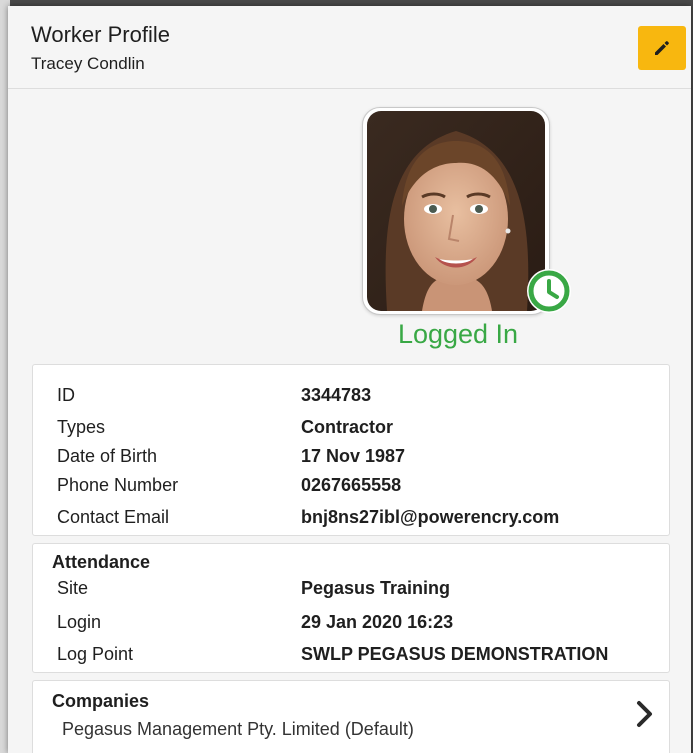 The width and height of the screenshot is (693, 753). Describe the element at coordinates (376, 588) in the screenshot. I see `site-value: Pegasus Training` at that location.